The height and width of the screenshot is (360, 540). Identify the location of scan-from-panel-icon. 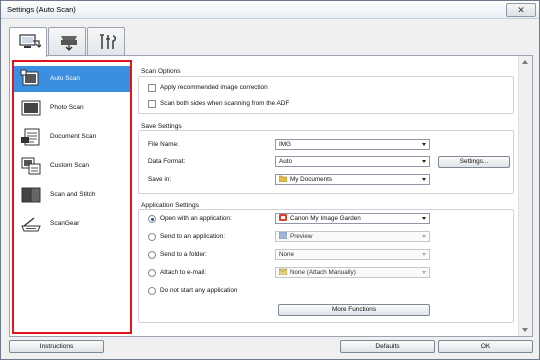
(69, 43).